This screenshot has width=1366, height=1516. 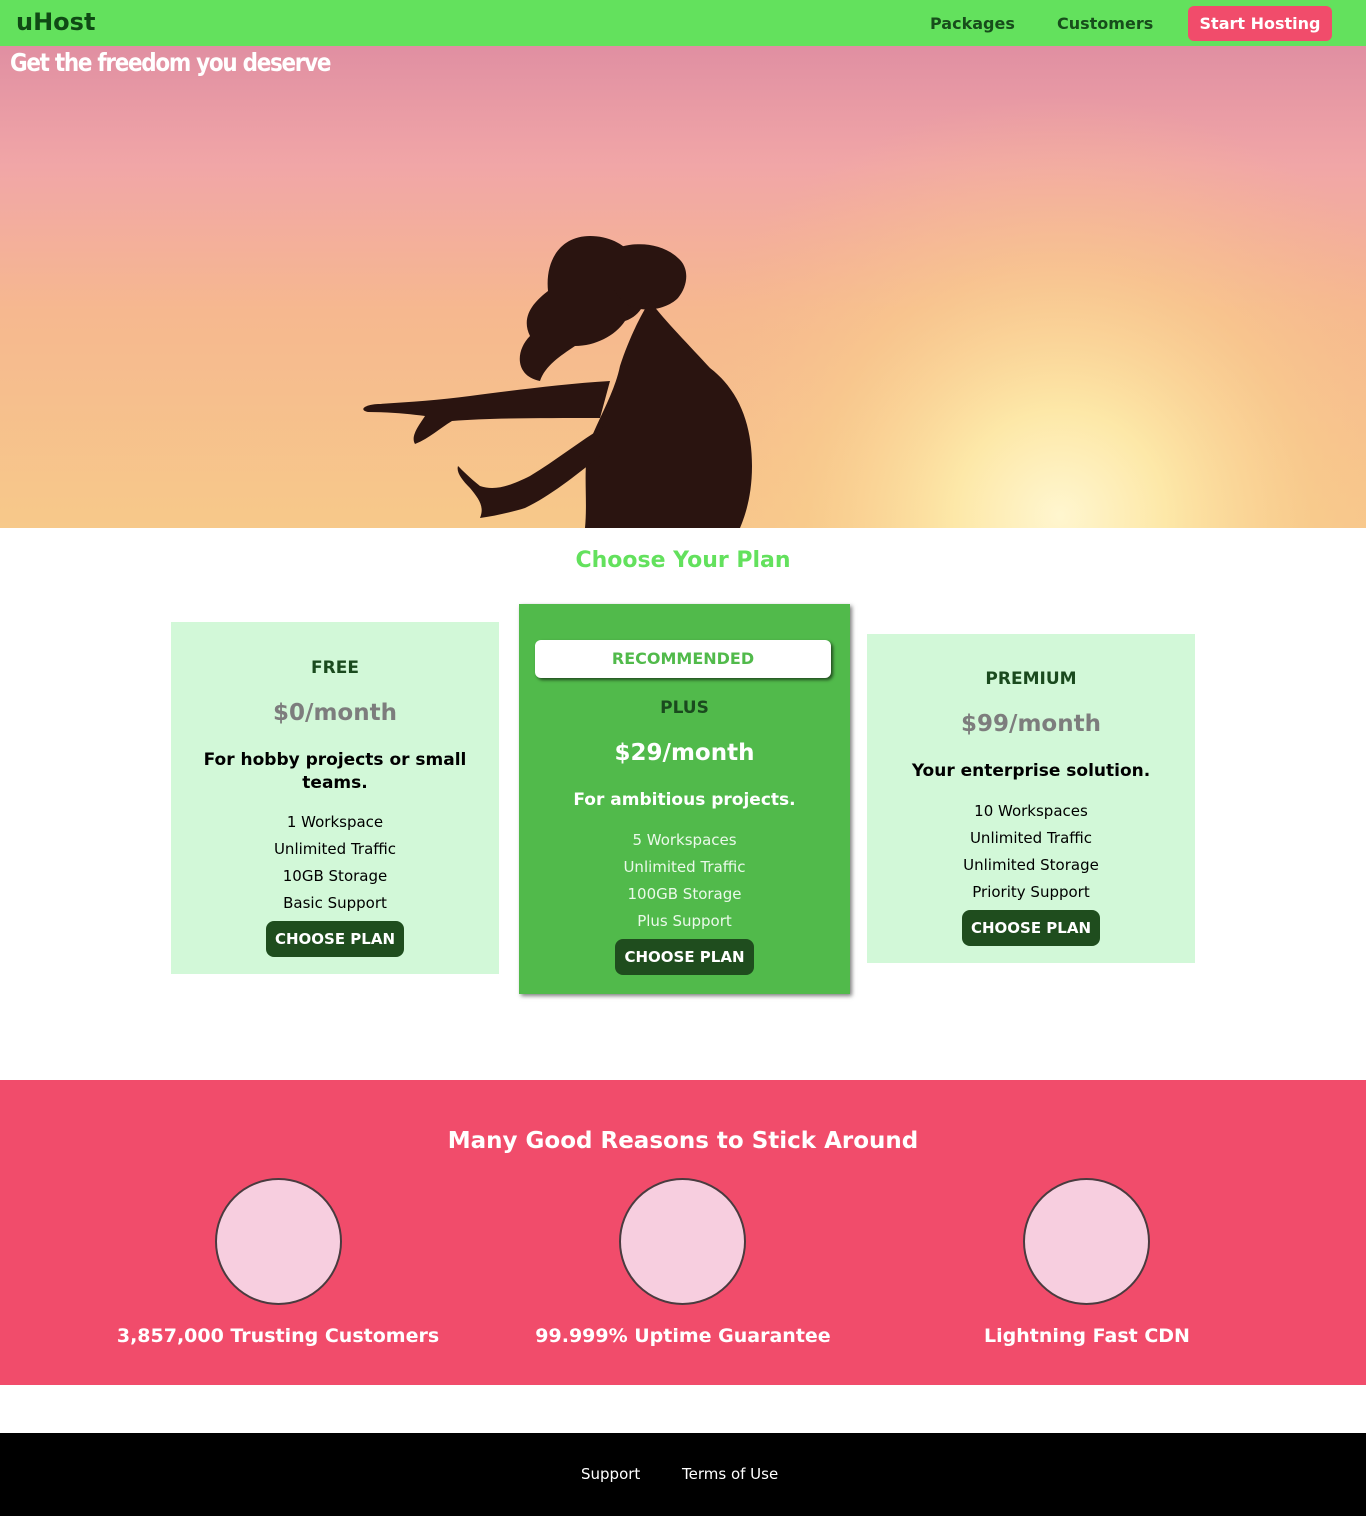 What do you see at coordinates (335, 939) in the screenshot?
I see `choose-plan-button-free: CHOOSE PLAN` at bounding box center [335, 939].